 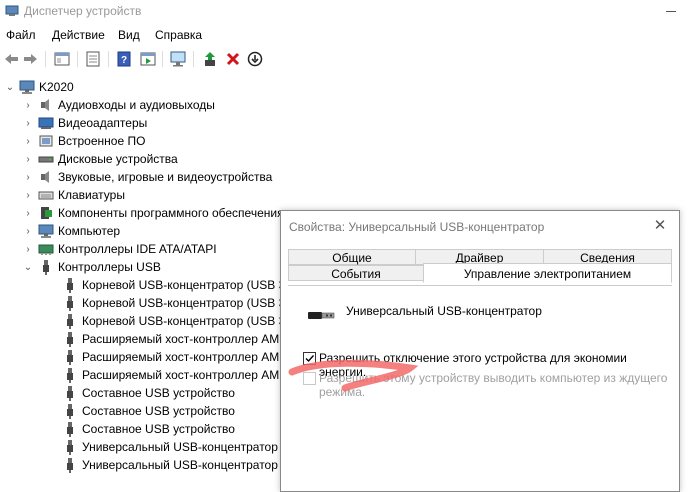 What do you see at coordinates (165, 177) in the screenshot?
I see `tree-item-label: Звуковые, игровые и видеоустройства` at bounding box center [165, 177].